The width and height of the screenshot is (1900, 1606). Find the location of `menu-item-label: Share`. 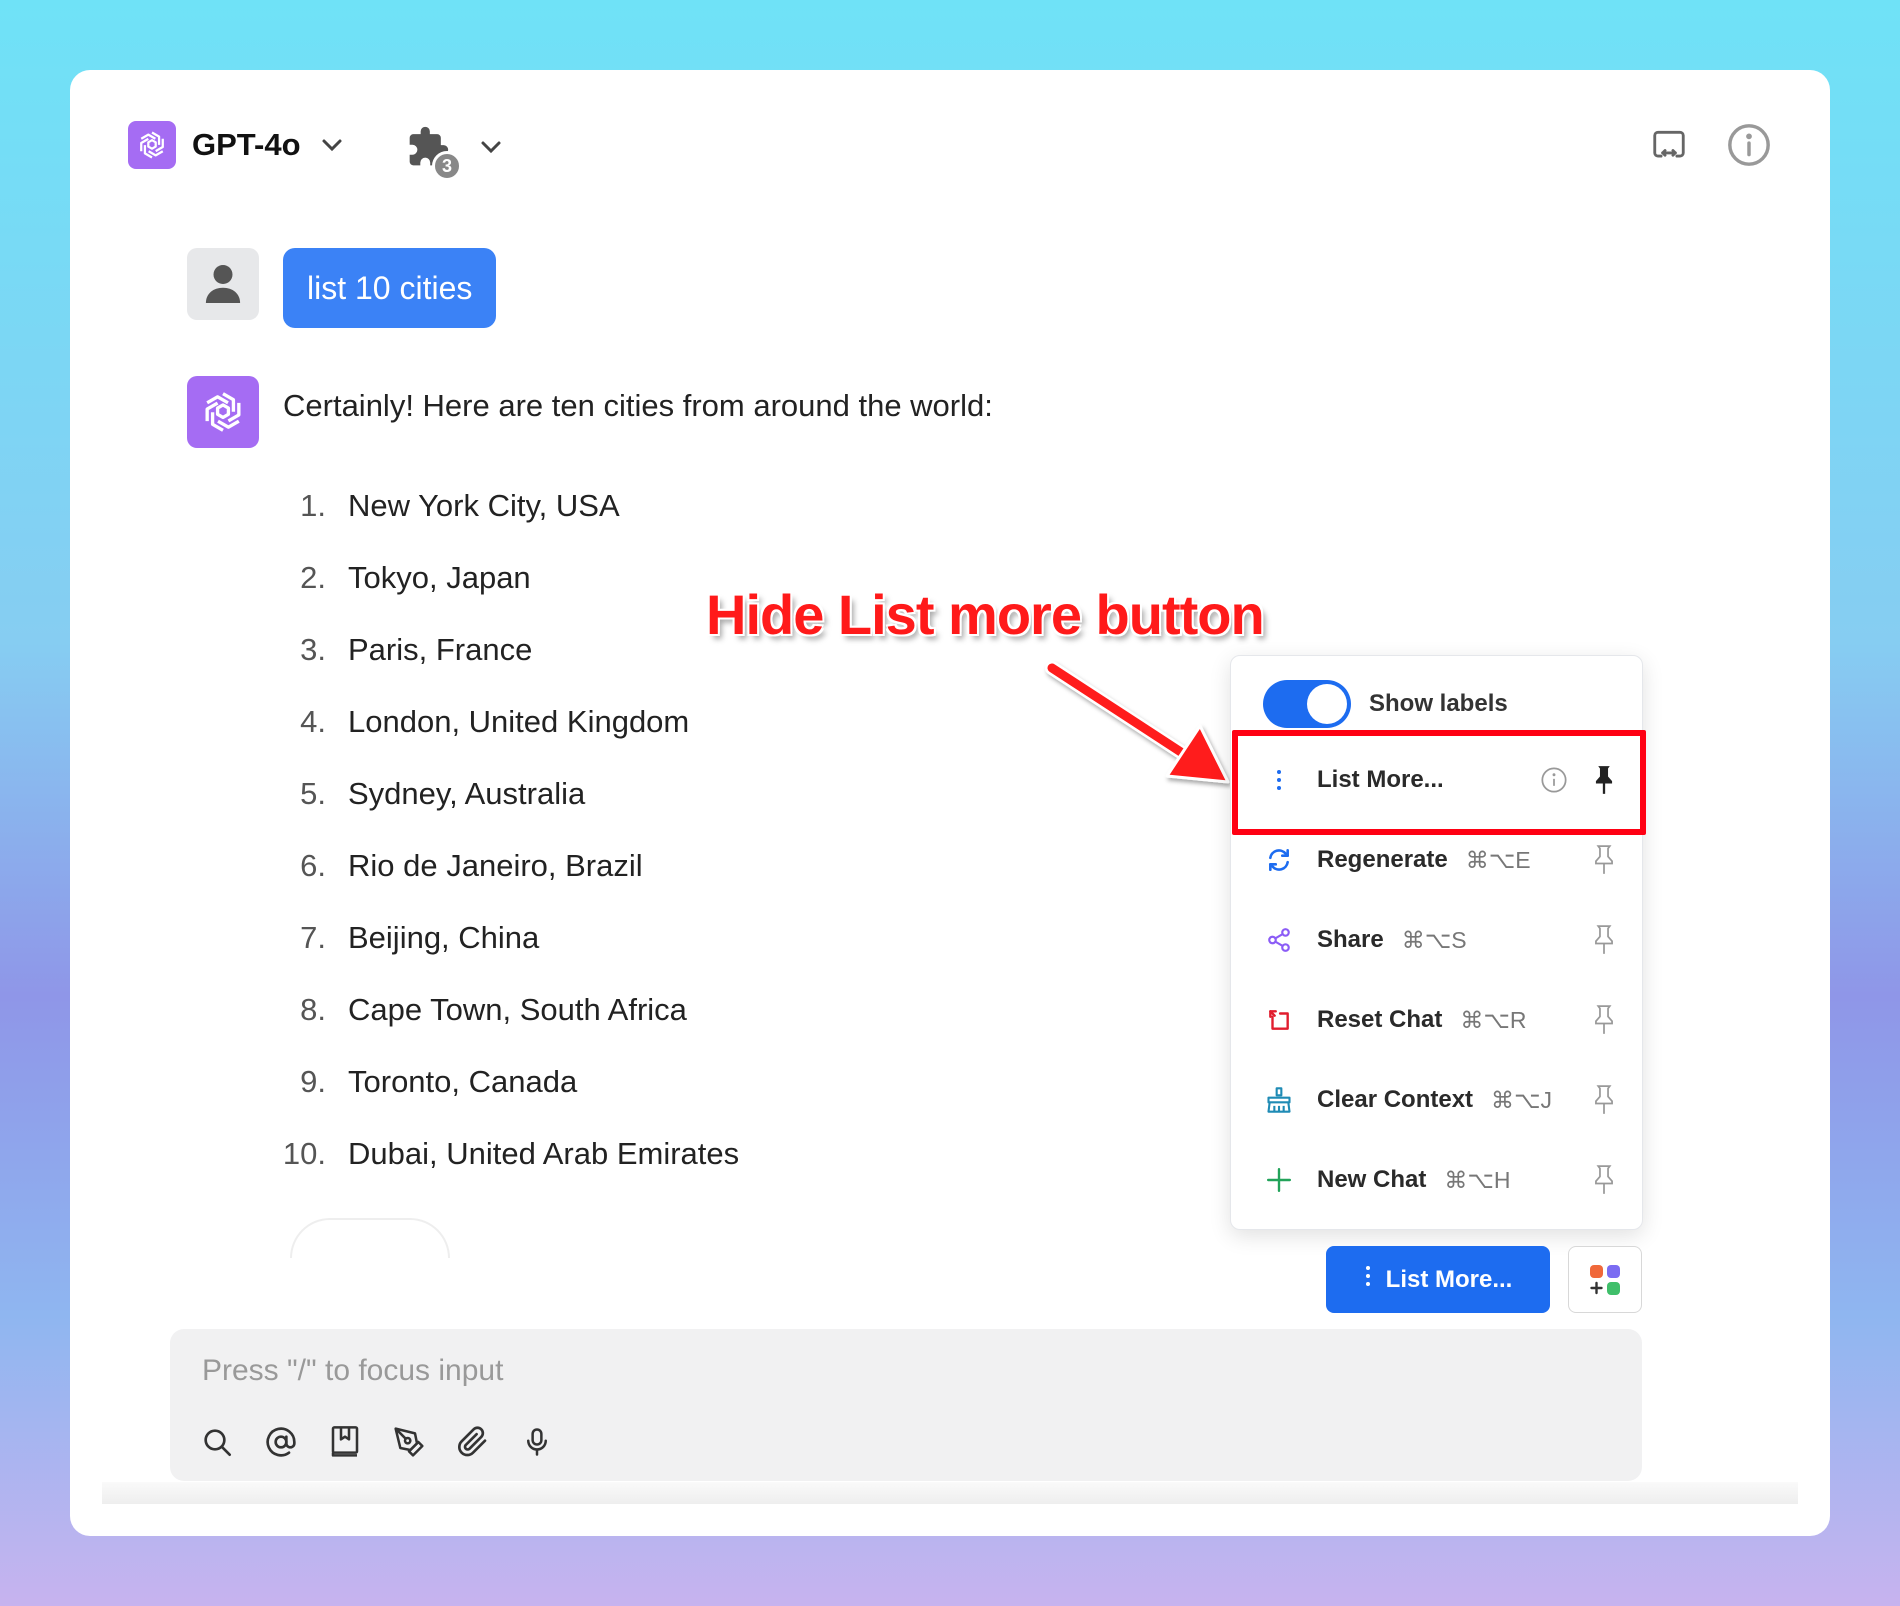

menu-item-label: Share is located at coordinates (1350, 939).